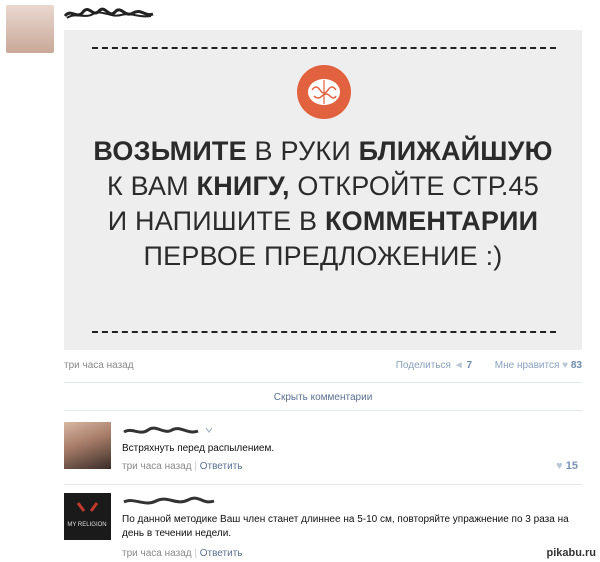 The width and height of the screenshot is (600, 562). I want to click on headline-line: ПЕРВОЕ ПРЕДЛОЖЕНИЕ :), so click(323, 256).